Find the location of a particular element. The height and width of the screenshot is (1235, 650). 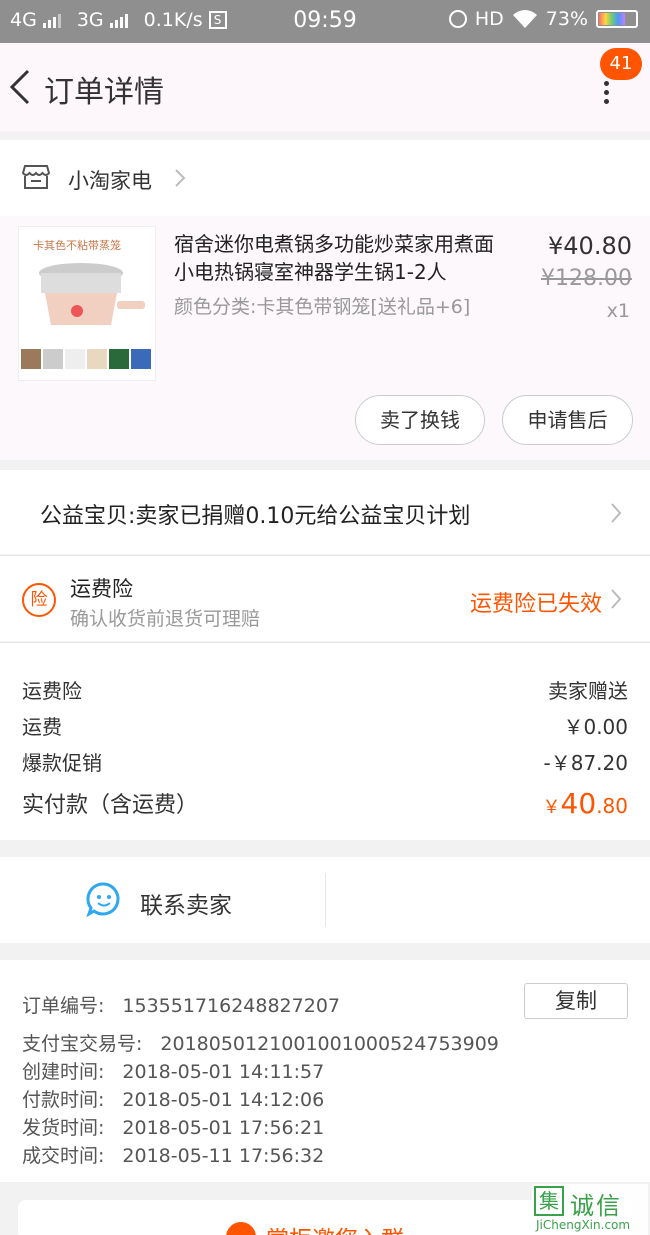

contact-seller-button: 联系卖家 is located at coordinates (186, 903).